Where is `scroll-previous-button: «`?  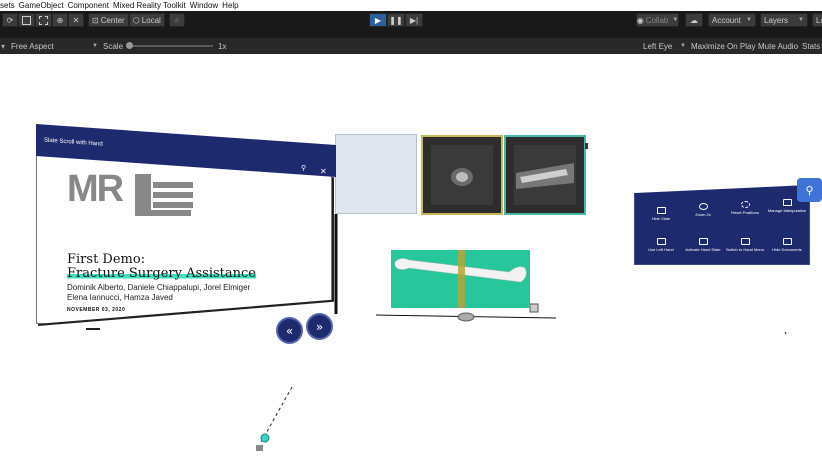 scroll-previous-button: « is located at coordinates (289, 330).